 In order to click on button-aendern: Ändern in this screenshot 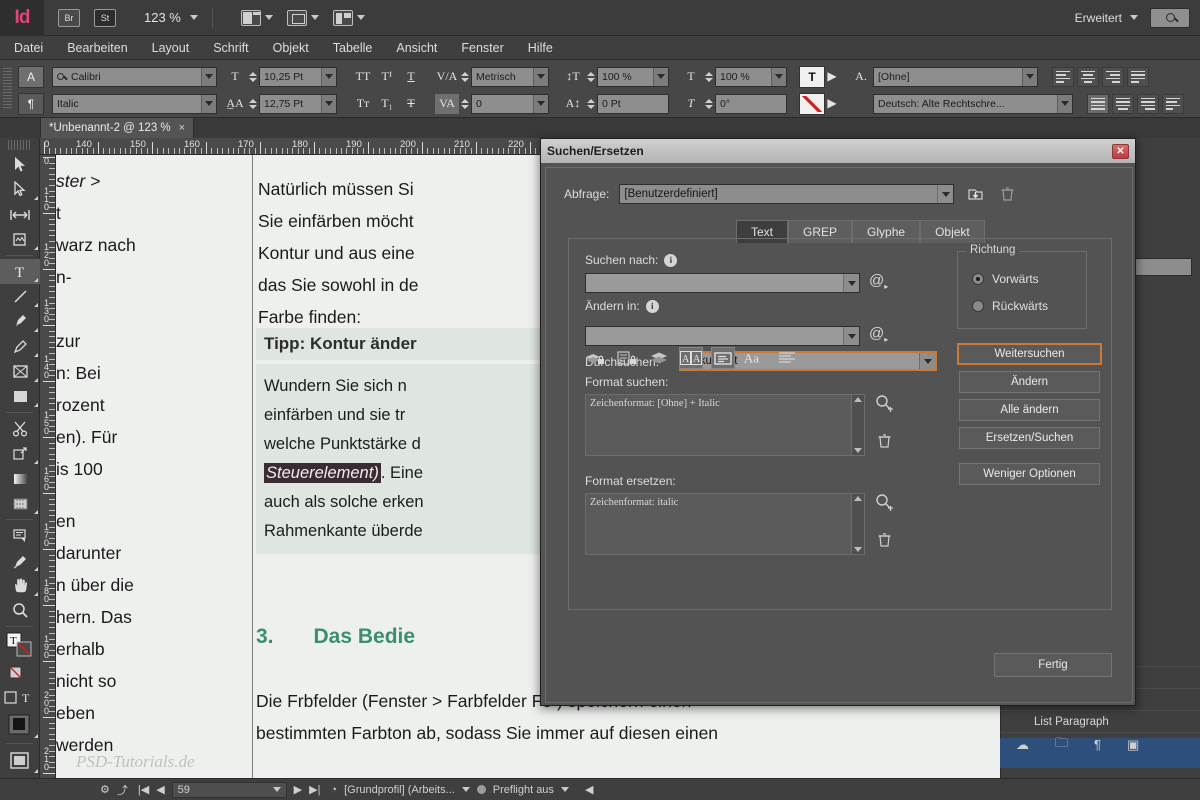, I will do `click(1029, 382)`.